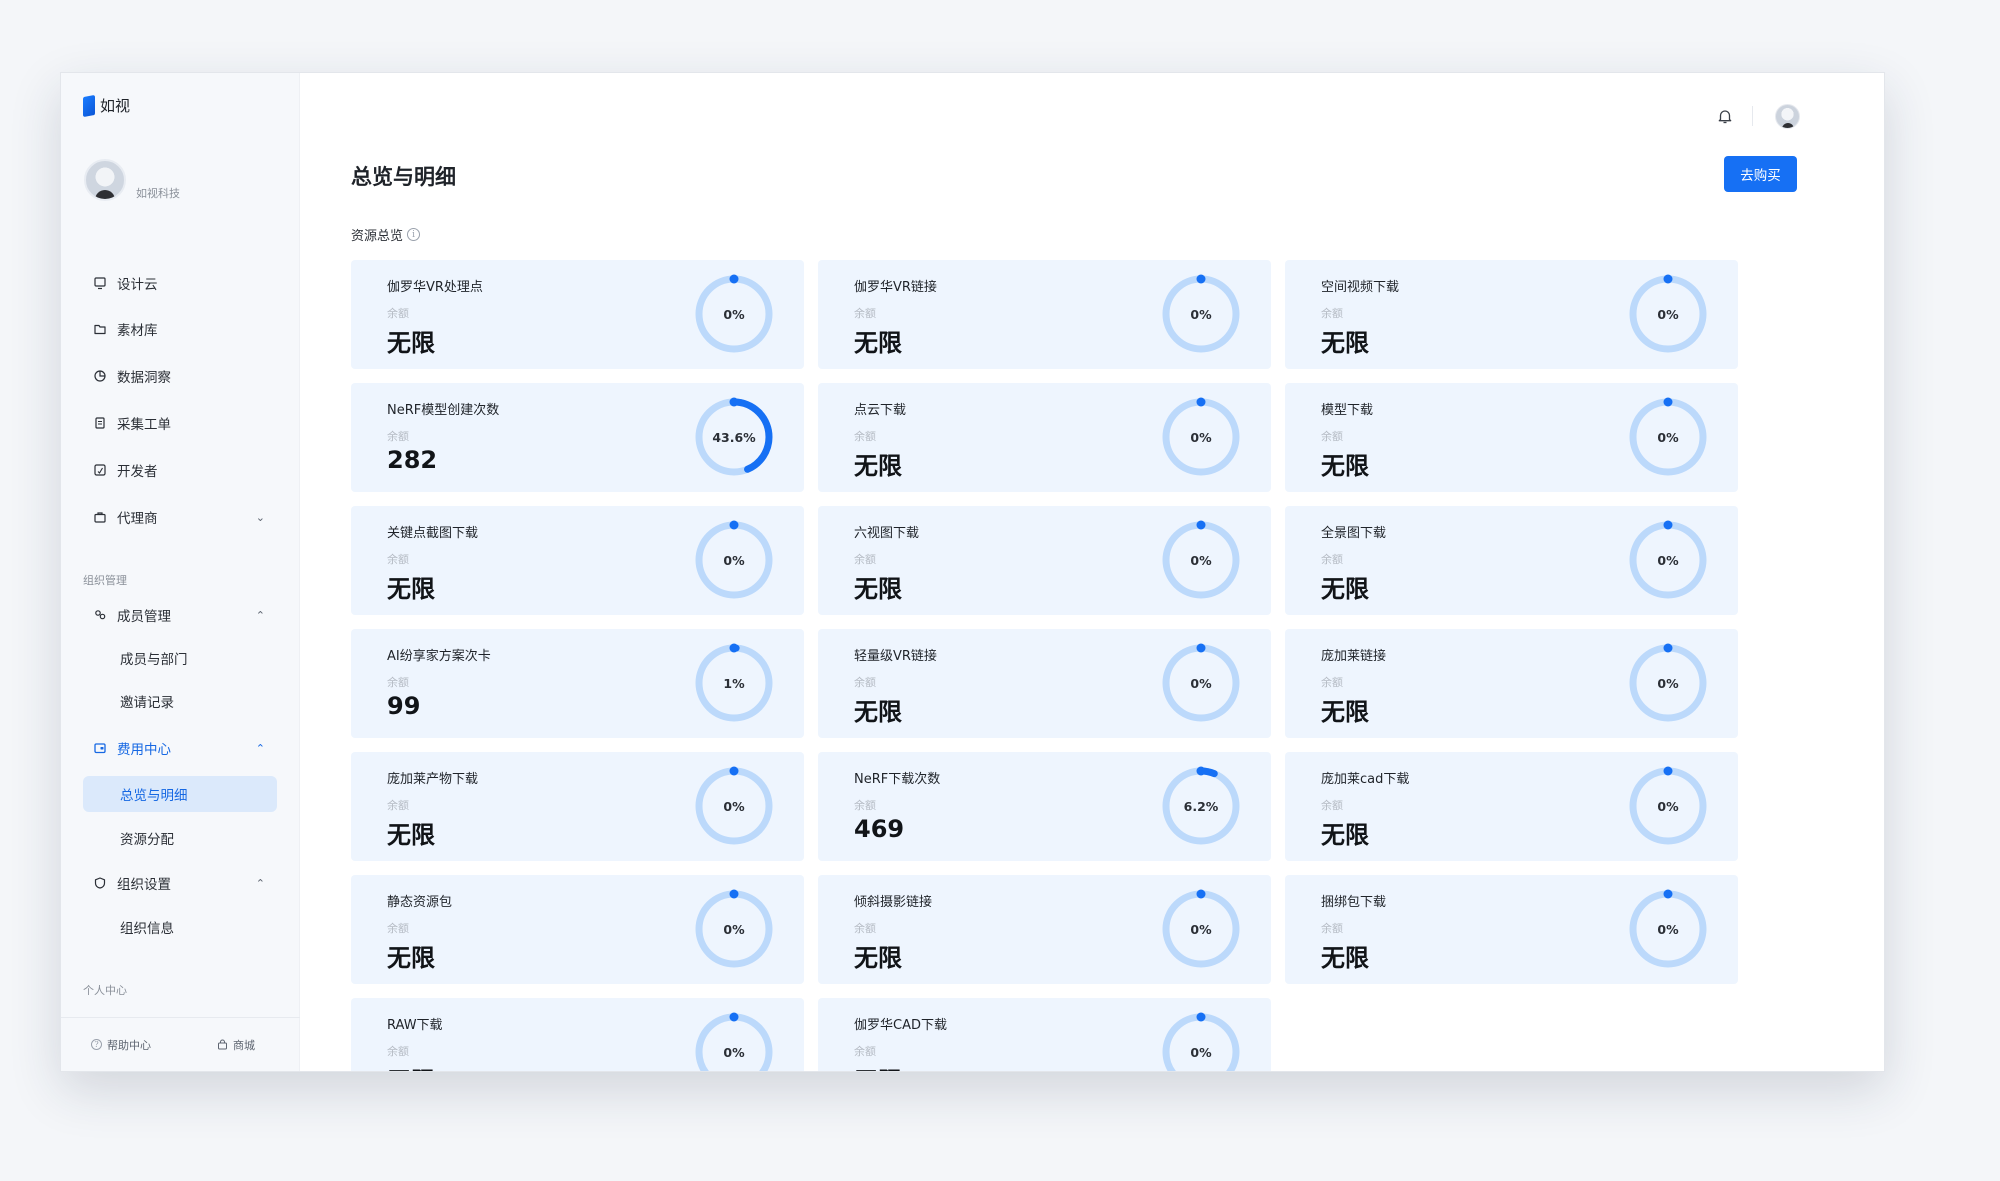  I want to click on resource-card: 伽罗华CAD下载余额无限 0%, so click(1044, 1034).